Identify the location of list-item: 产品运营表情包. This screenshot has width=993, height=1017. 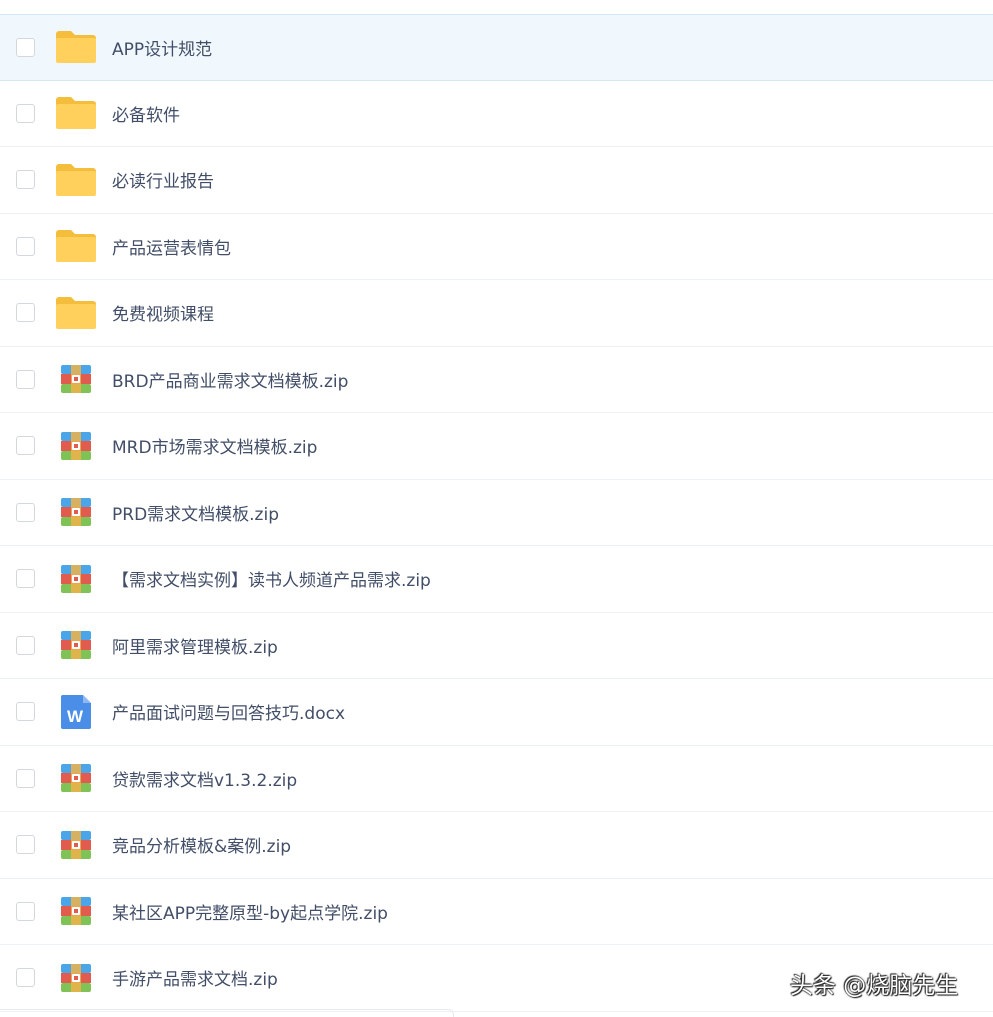
(496, 247).